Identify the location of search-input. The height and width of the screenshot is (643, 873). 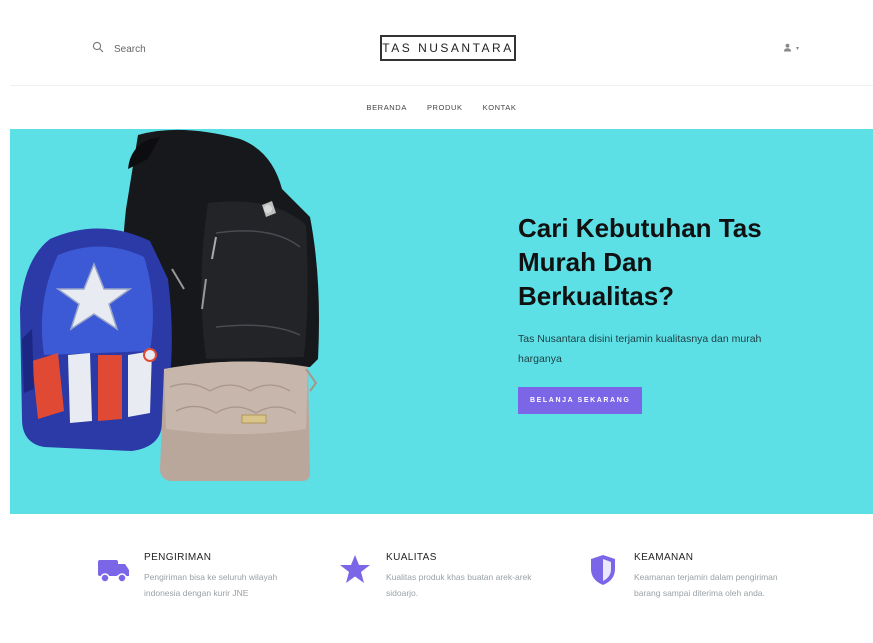
(174, 49).